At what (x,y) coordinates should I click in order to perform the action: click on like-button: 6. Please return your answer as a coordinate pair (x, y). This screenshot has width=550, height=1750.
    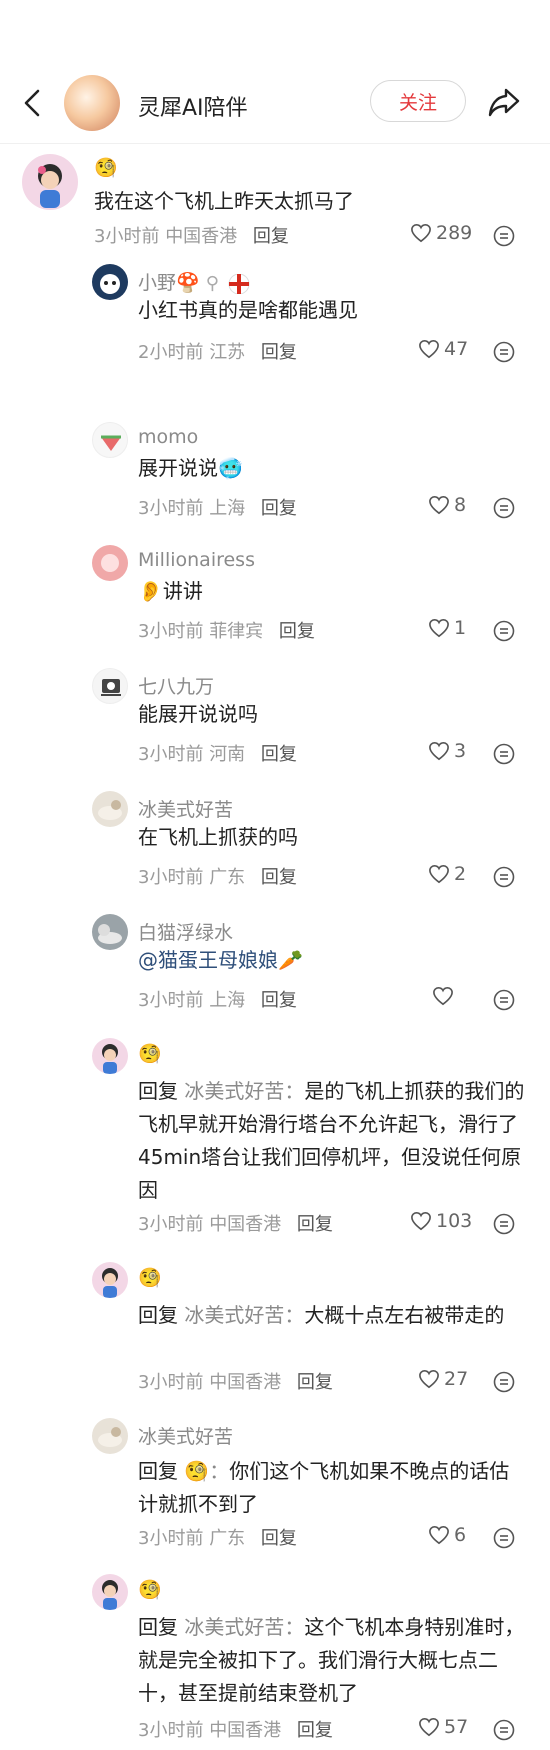
    Looking at the image, I should click on (447, 1535).